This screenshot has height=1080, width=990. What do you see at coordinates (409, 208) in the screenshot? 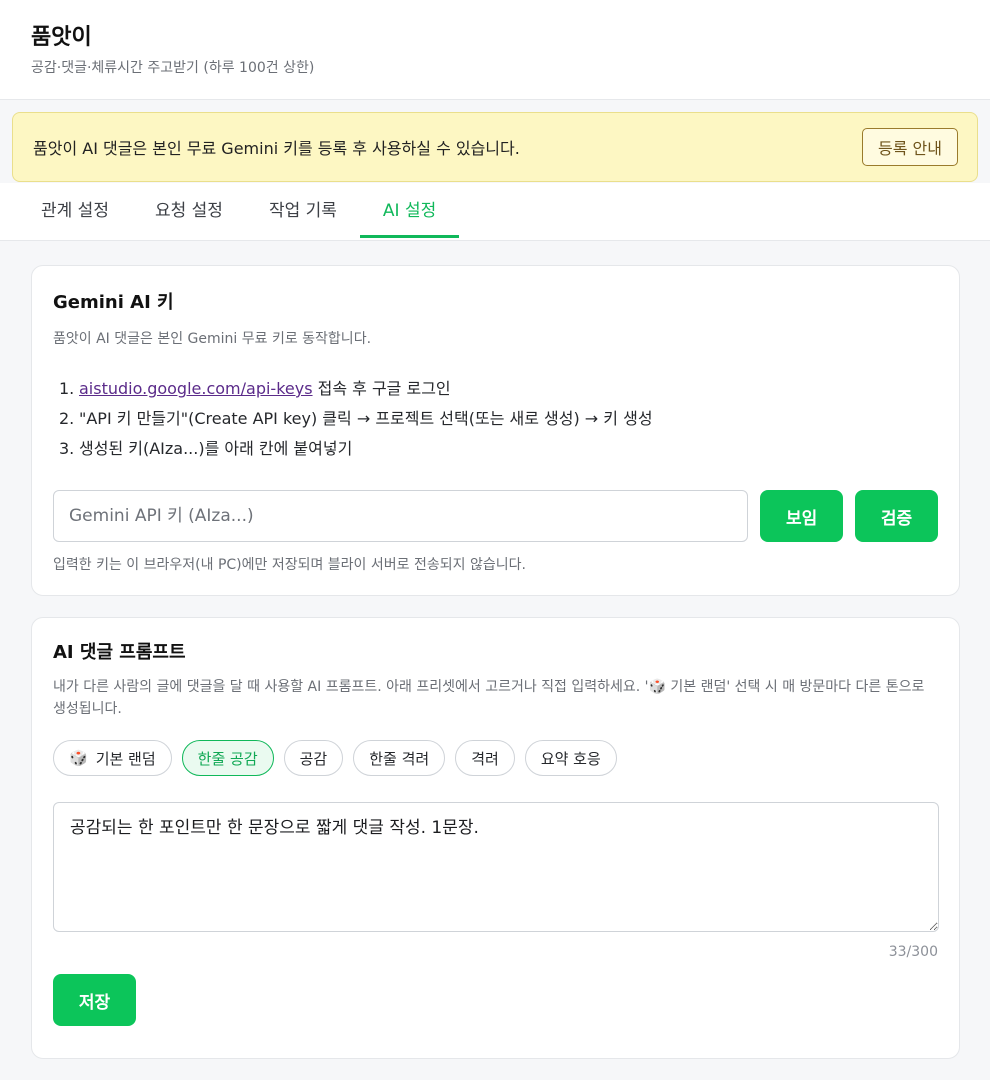
I see `tab-ai-settings: AI 설정` at bounding box center [409, 208].